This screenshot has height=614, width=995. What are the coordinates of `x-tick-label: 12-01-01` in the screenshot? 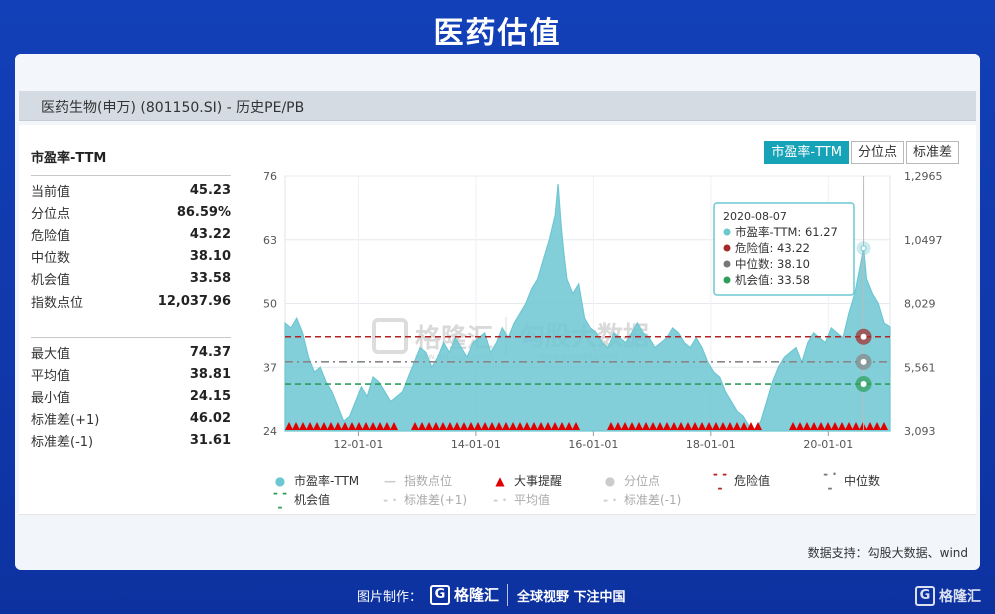 It's located at (358, 444).